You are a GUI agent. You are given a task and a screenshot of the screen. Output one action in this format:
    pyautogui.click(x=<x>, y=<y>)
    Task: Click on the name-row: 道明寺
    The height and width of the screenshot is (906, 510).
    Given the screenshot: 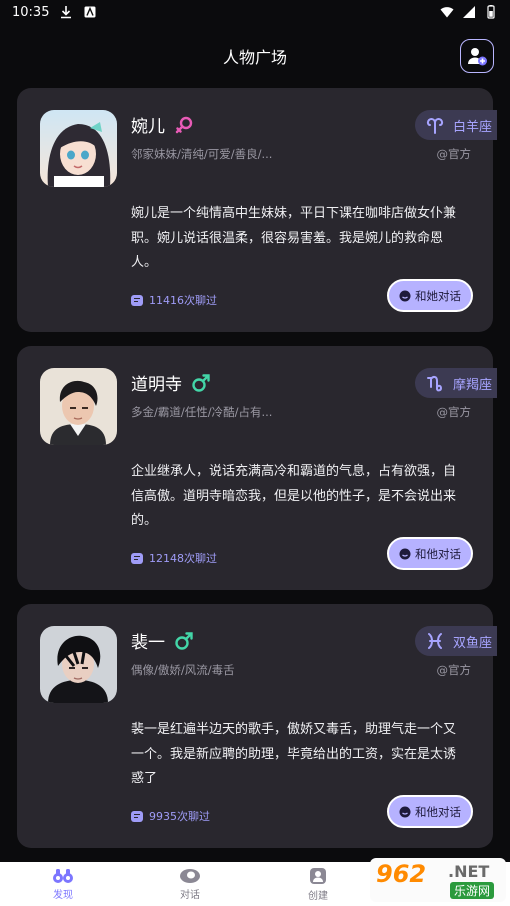 What is the action you would take?
    pyautogui.click(x=171, y=382)
    